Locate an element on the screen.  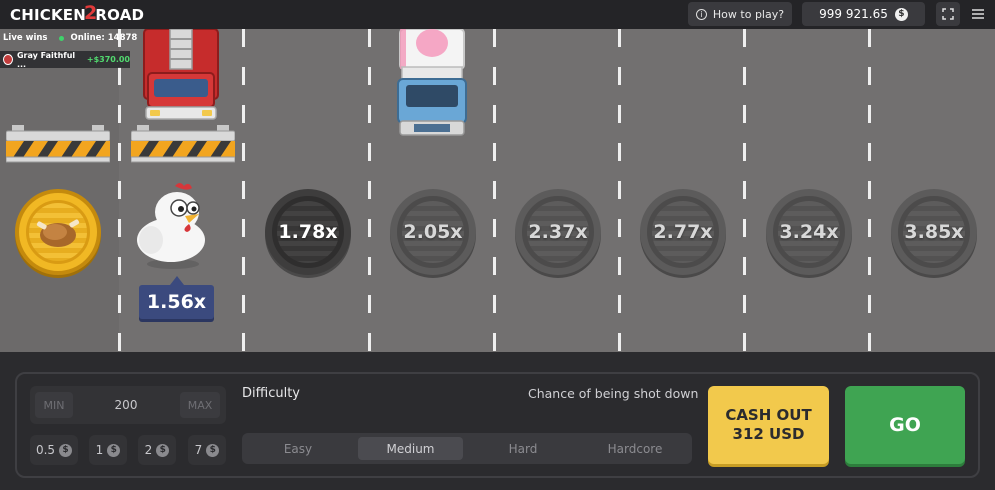
win-amount: +$370.00 is located at coordinates (108, 59).